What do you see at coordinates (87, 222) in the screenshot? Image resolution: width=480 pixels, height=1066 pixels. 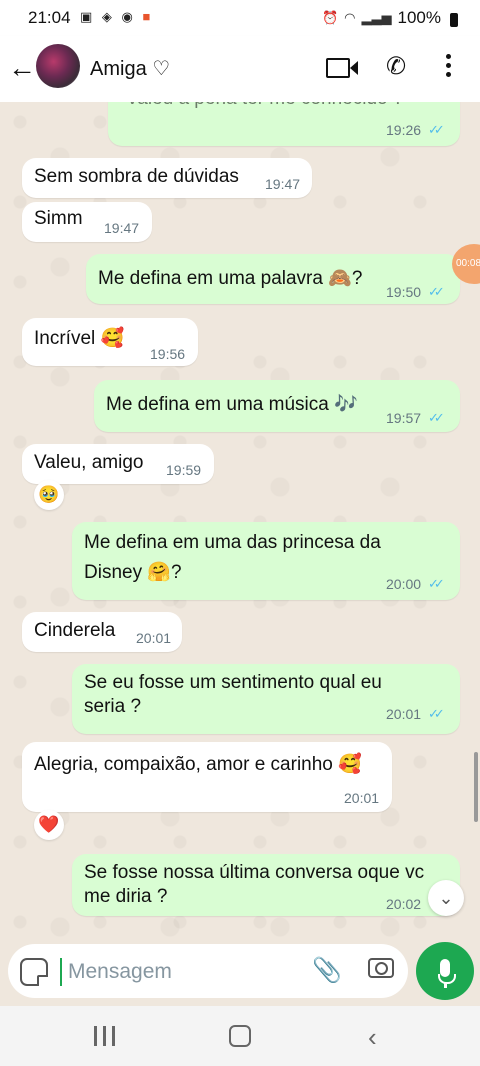 I see `message-incoming: Simm 19:47` at bounding box center [87, 222].